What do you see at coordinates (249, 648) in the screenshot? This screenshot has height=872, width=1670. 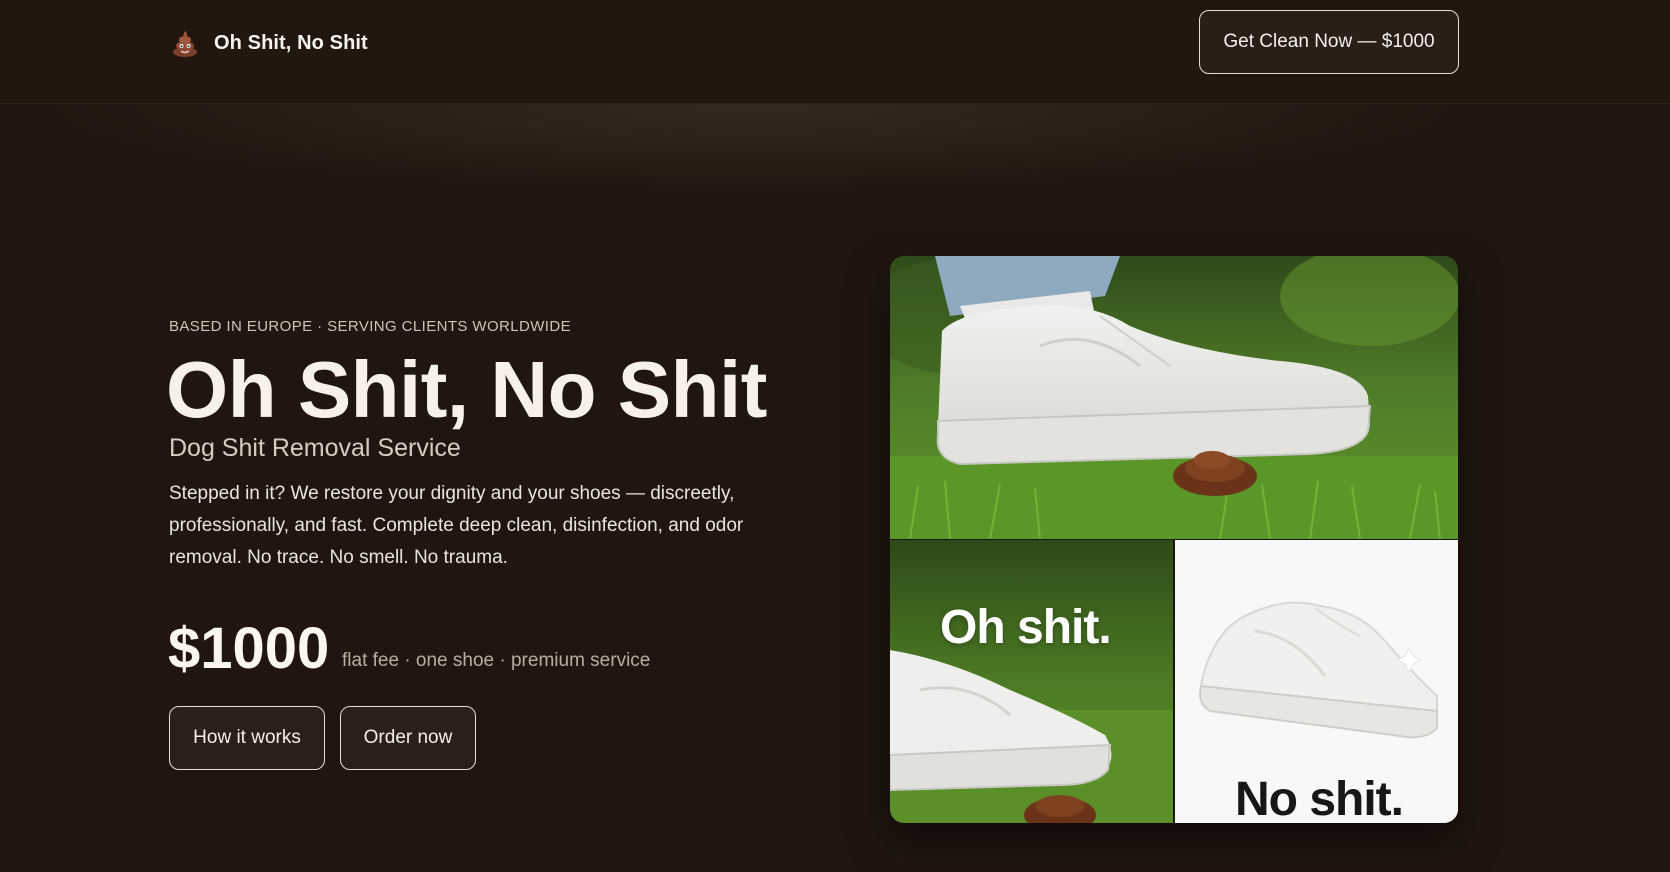 I see `price: $1000` at bounding box center [249, 648].